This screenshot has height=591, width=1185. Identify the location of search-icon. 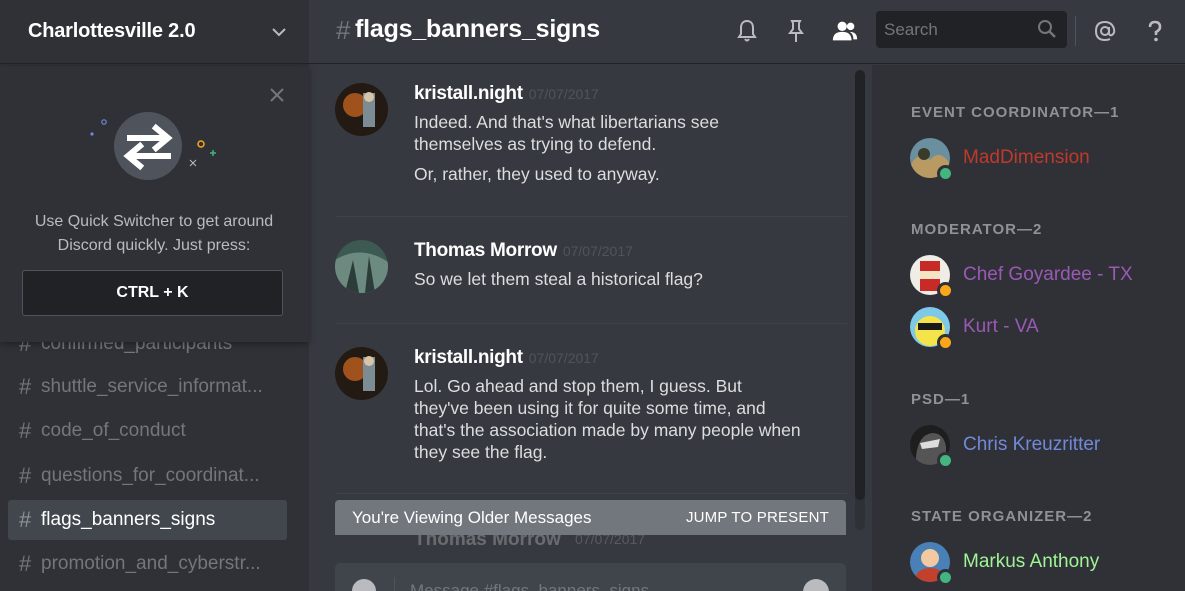
(1047, 29).